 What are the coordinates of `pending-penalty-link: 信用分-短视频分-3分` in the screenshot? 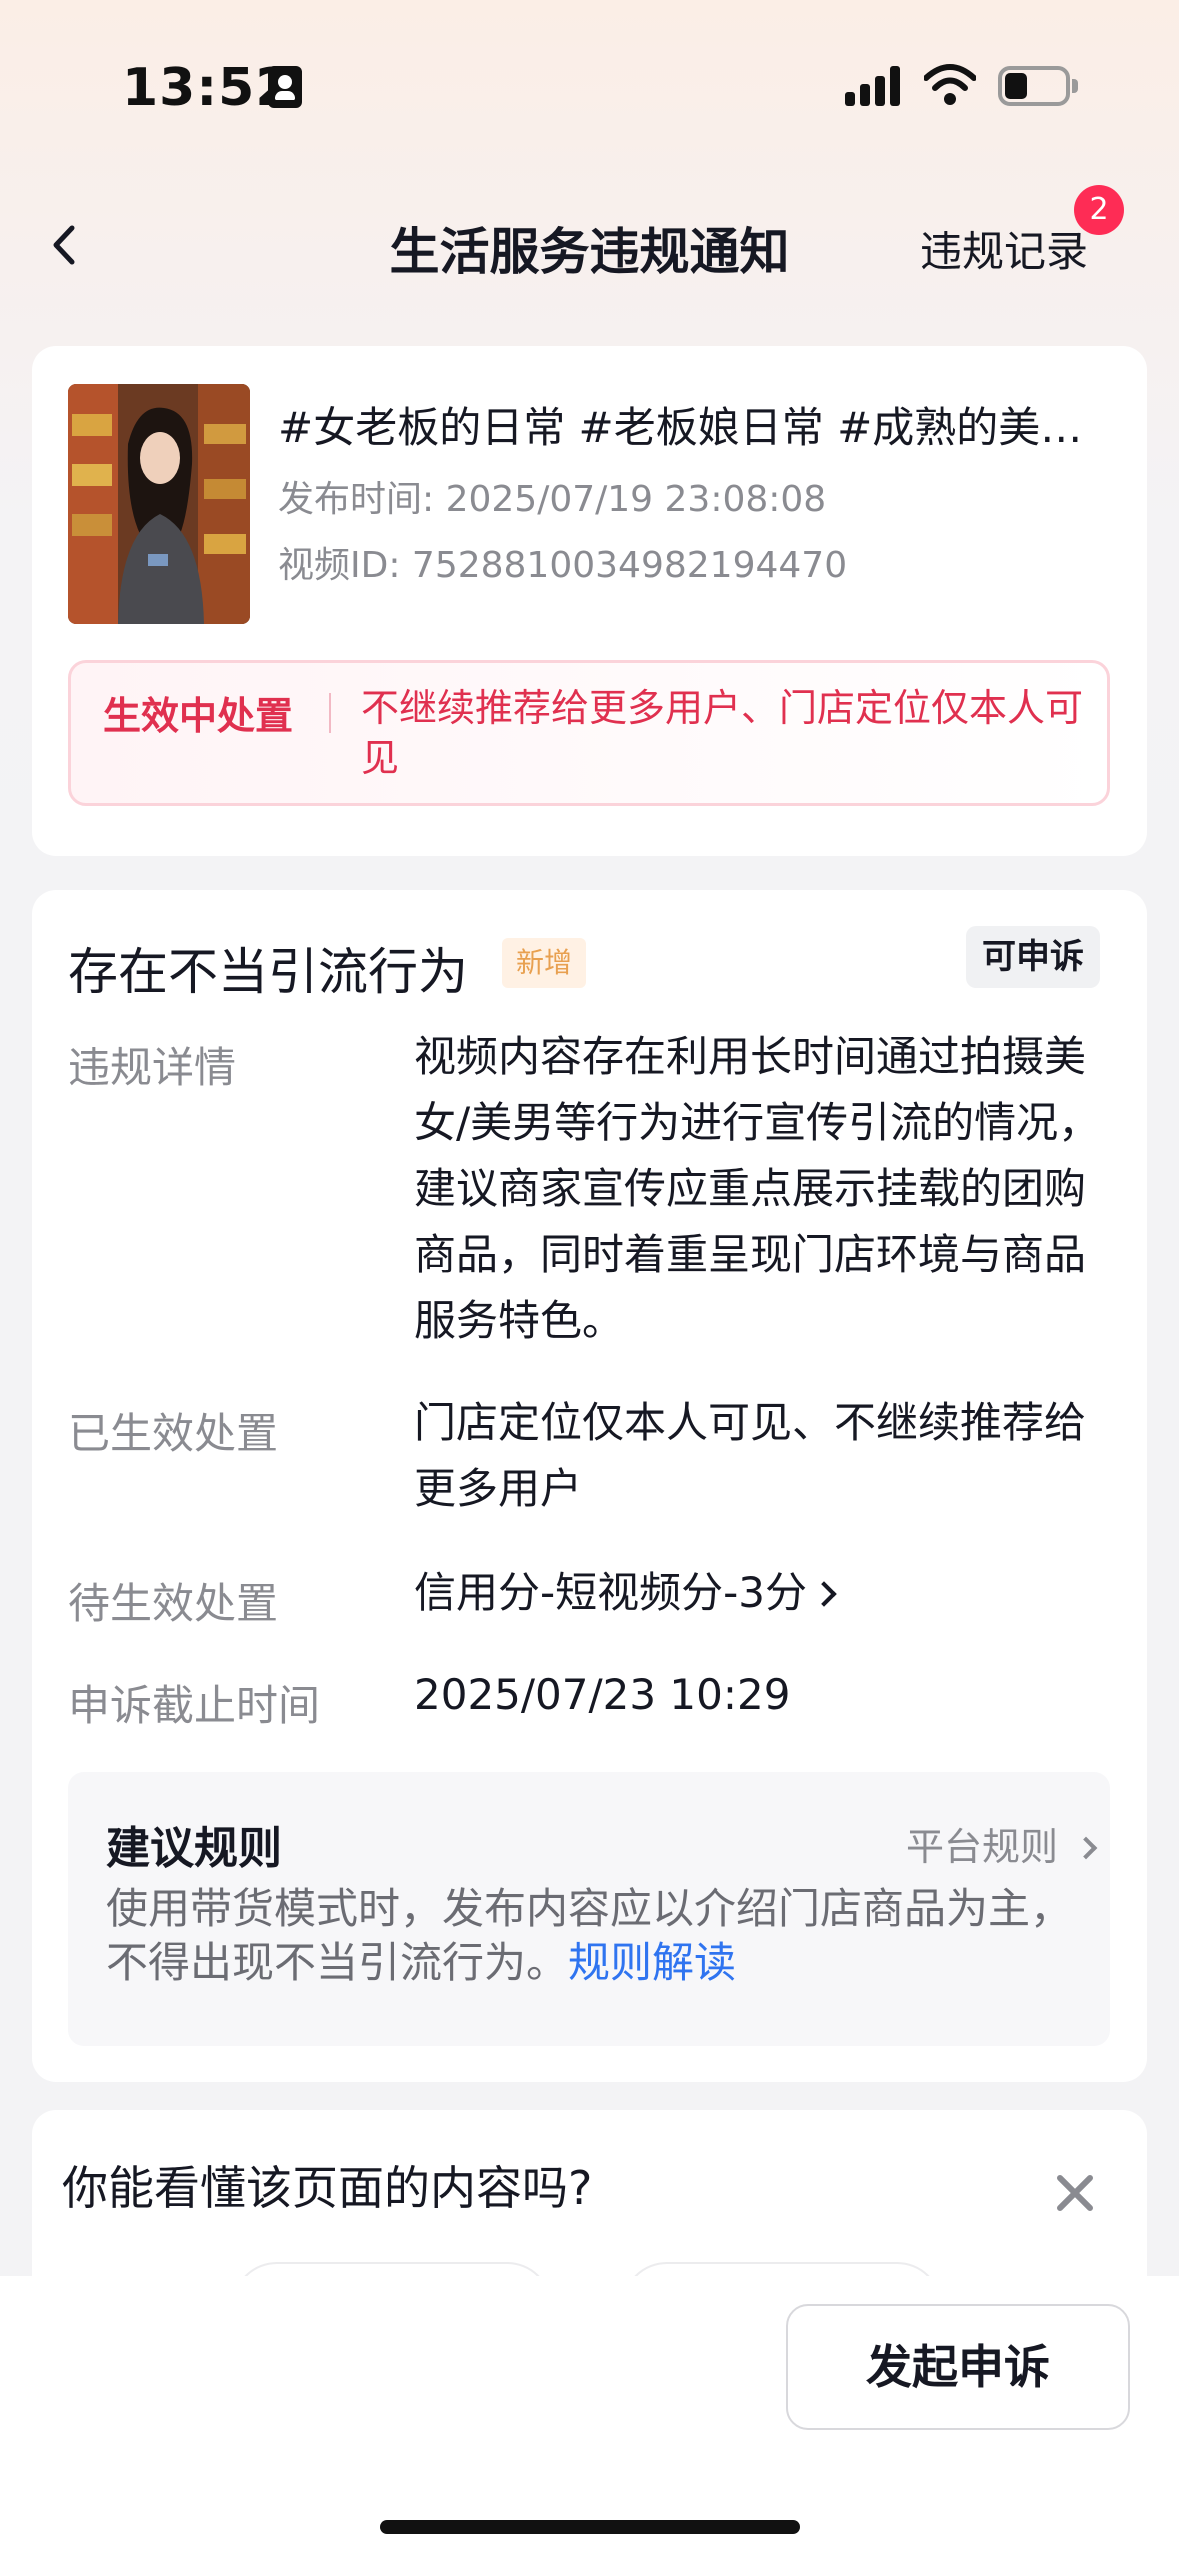 It's located at (769, 1593).